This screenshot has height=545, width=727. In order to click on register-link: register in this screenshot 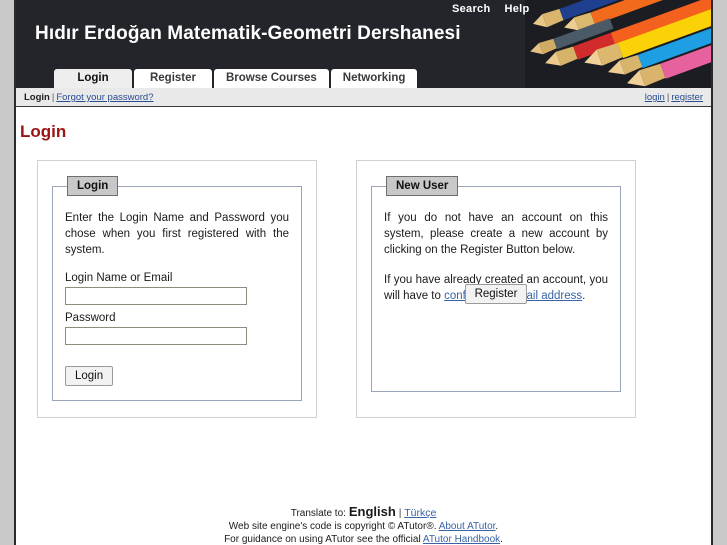, I will do `click(687, 97)`.